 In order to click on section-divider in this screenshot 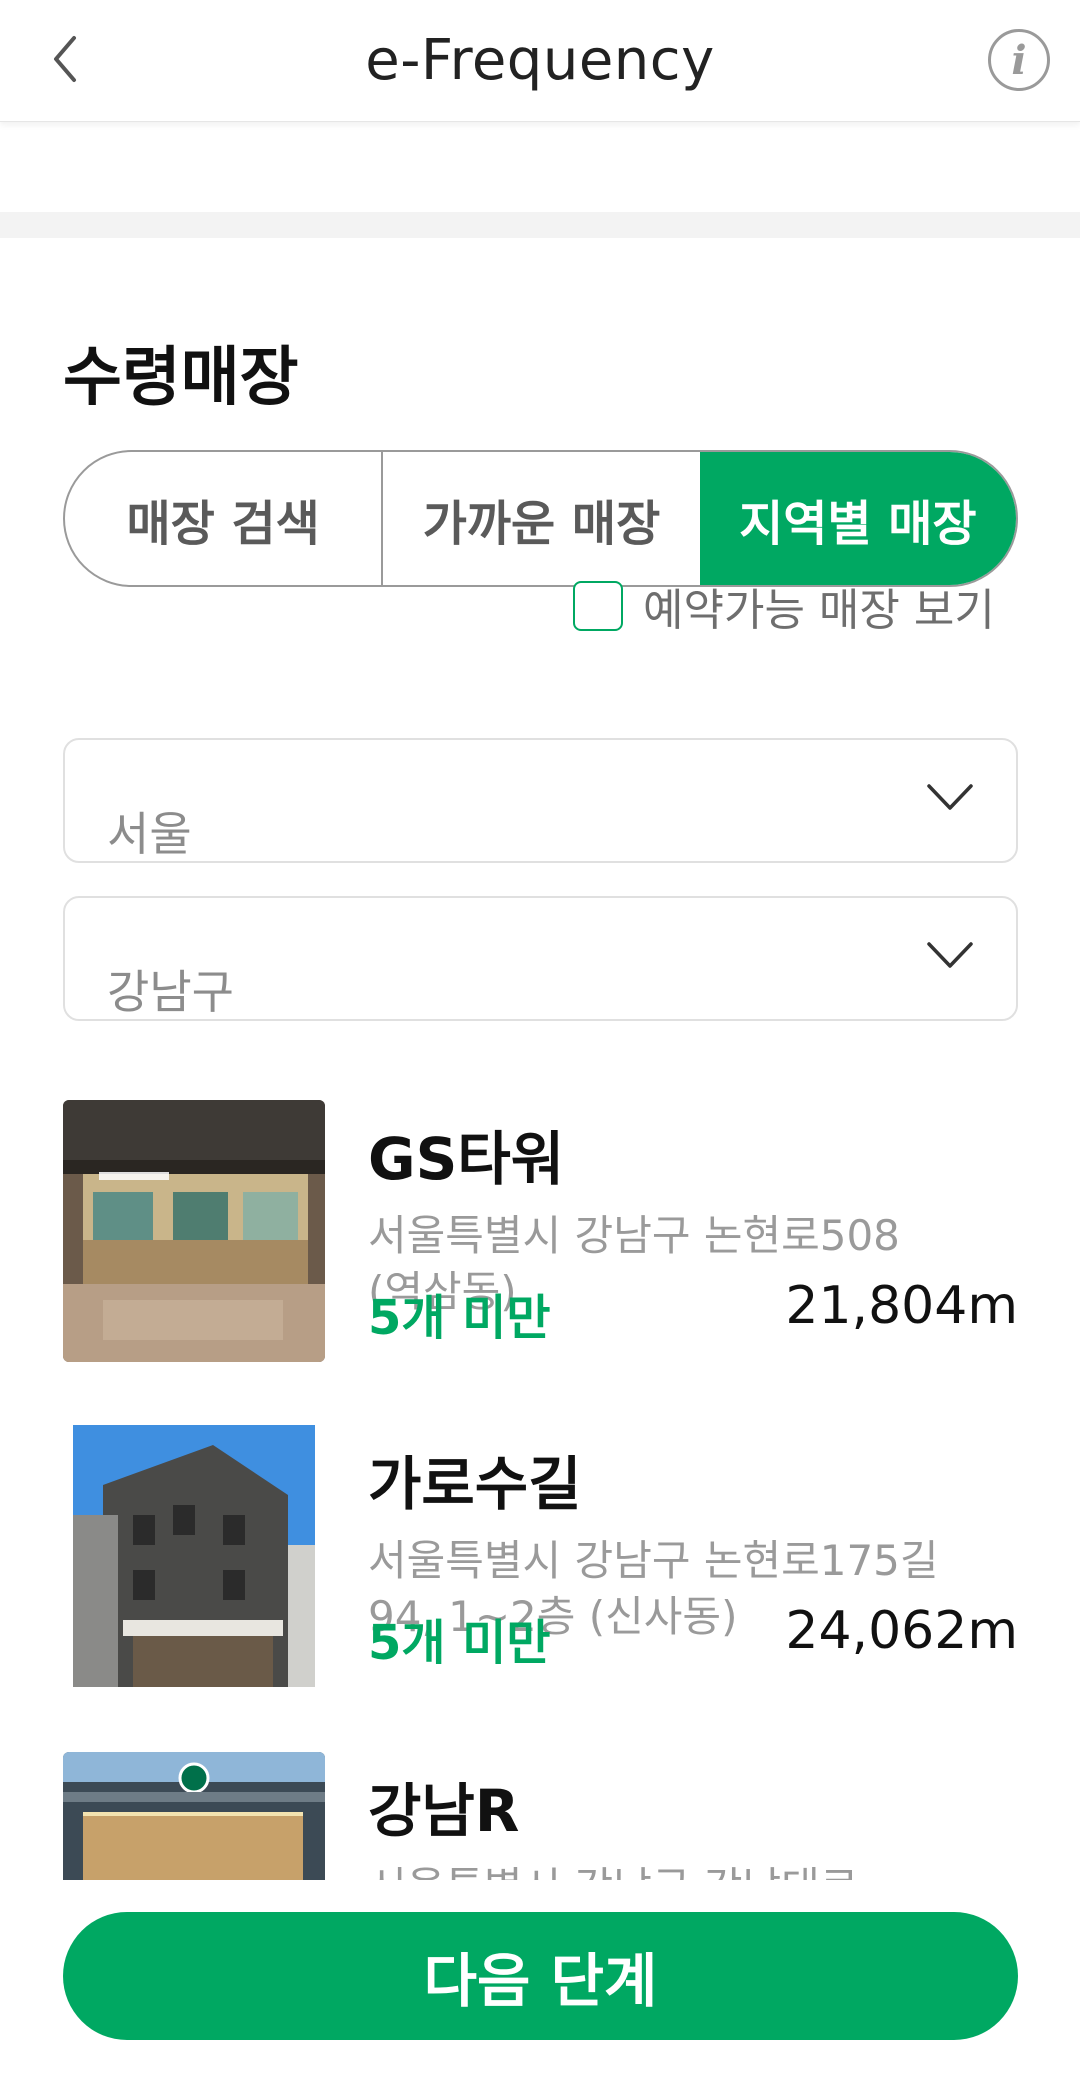, I will do `click(540, 225)`.